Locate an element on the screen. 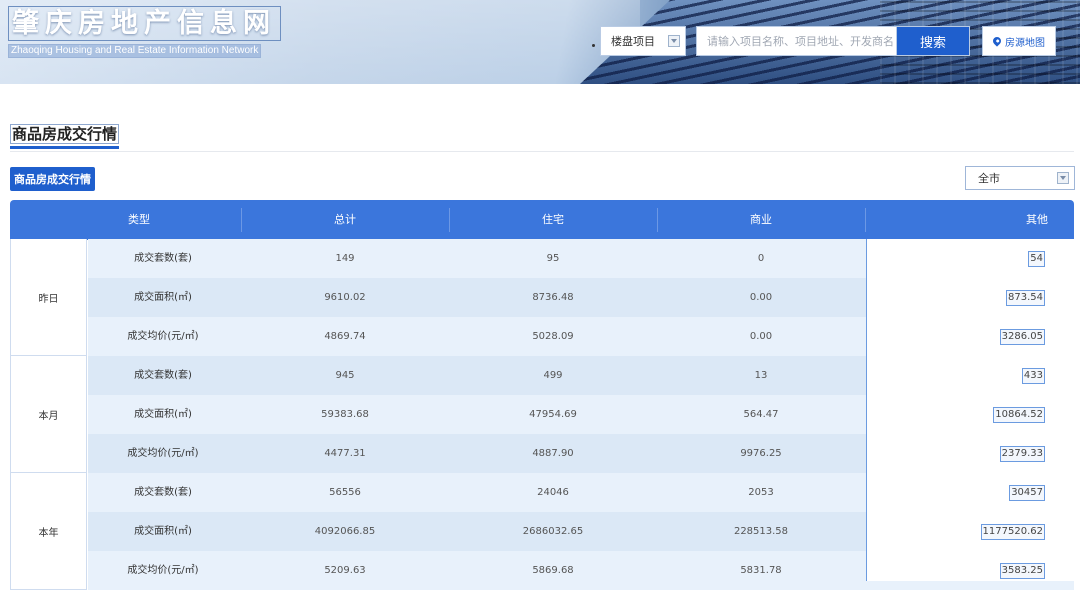 Image resolution: width=1080 pixels, height=590 pixels. city-filter-select: 全市 is located at coordinates (1020, 178).